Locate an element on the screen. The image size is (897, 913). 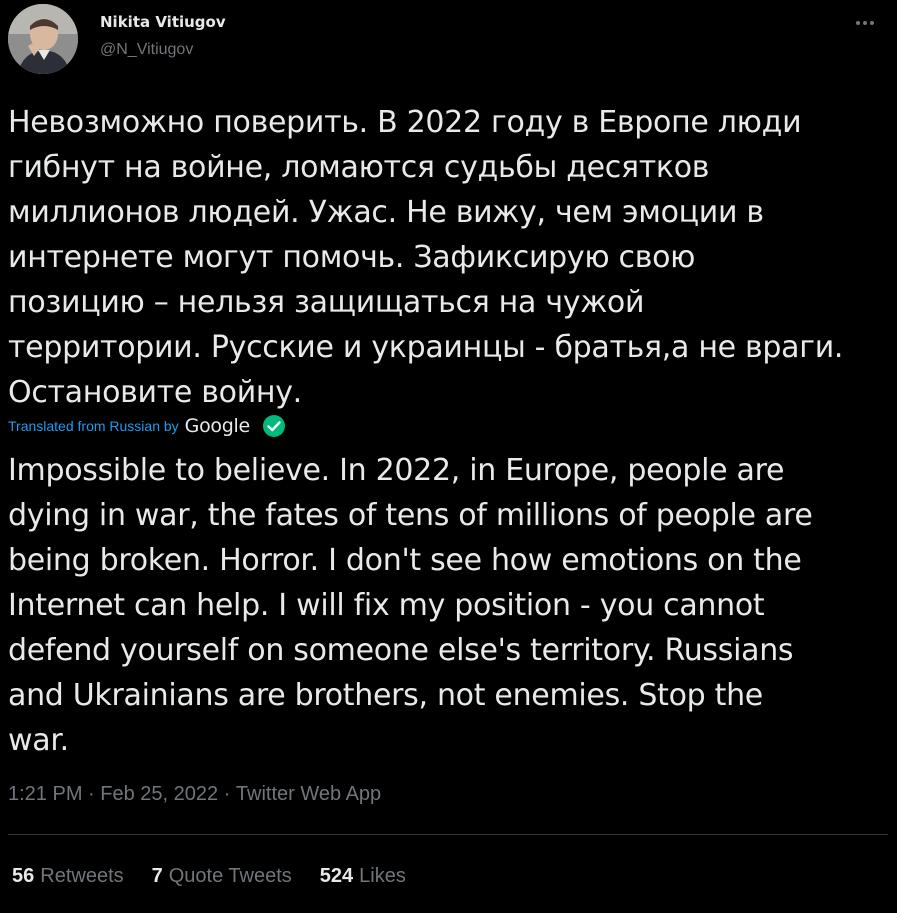
tweet-metadata: 1:21 PM · Feb 25, 2022 · Twitter Web App is located at coordinates (194, 794).